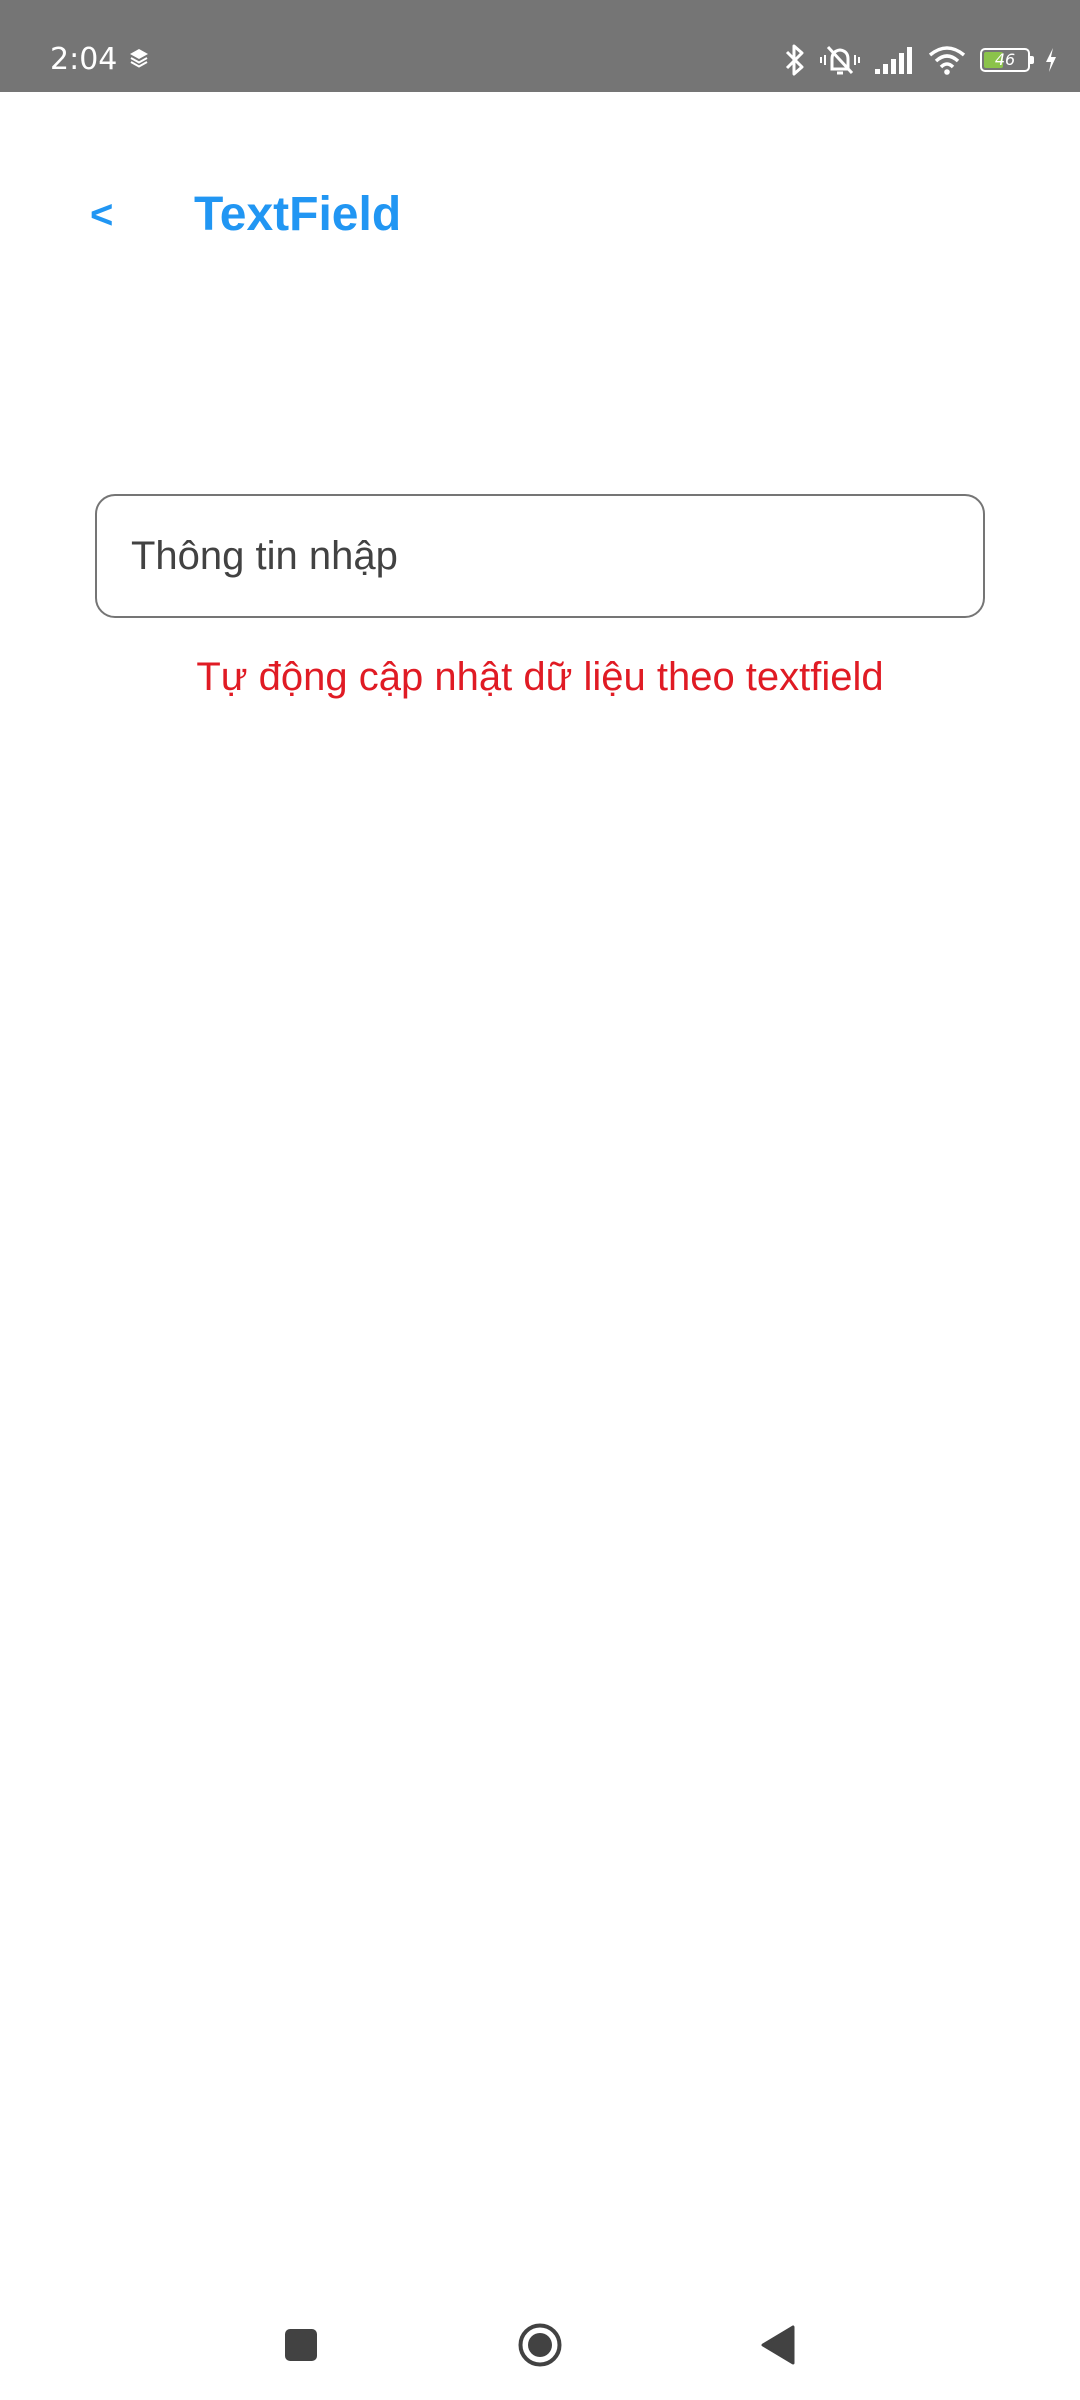  What do you see at coordinates (110, 215) in the screenshot?
I see `back-button: <` at bounding box center [110, 215].